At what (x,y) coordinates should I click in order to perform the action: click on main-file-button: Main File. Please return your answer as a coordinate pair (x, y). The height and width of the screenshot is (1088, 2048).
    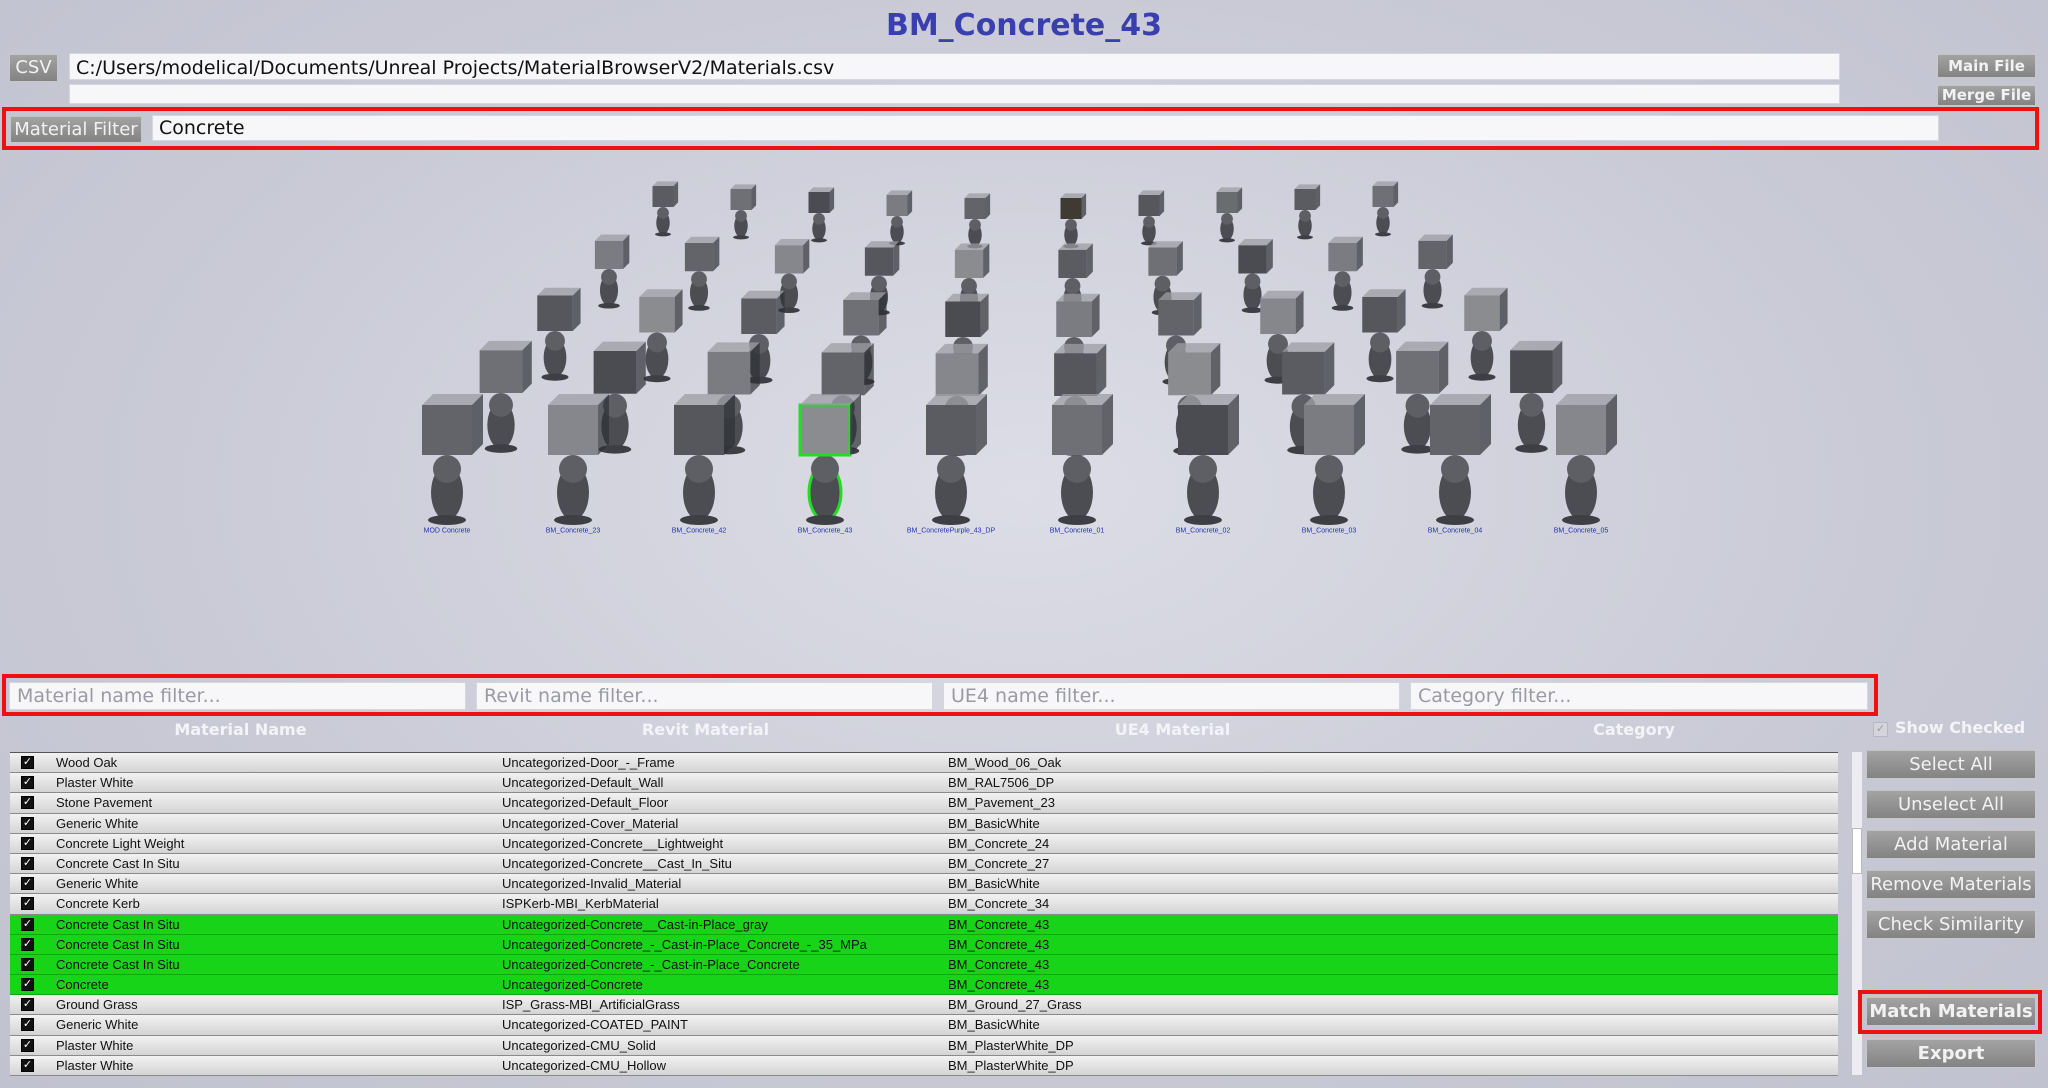
    Looking at the image, I should click on (1986, 65).